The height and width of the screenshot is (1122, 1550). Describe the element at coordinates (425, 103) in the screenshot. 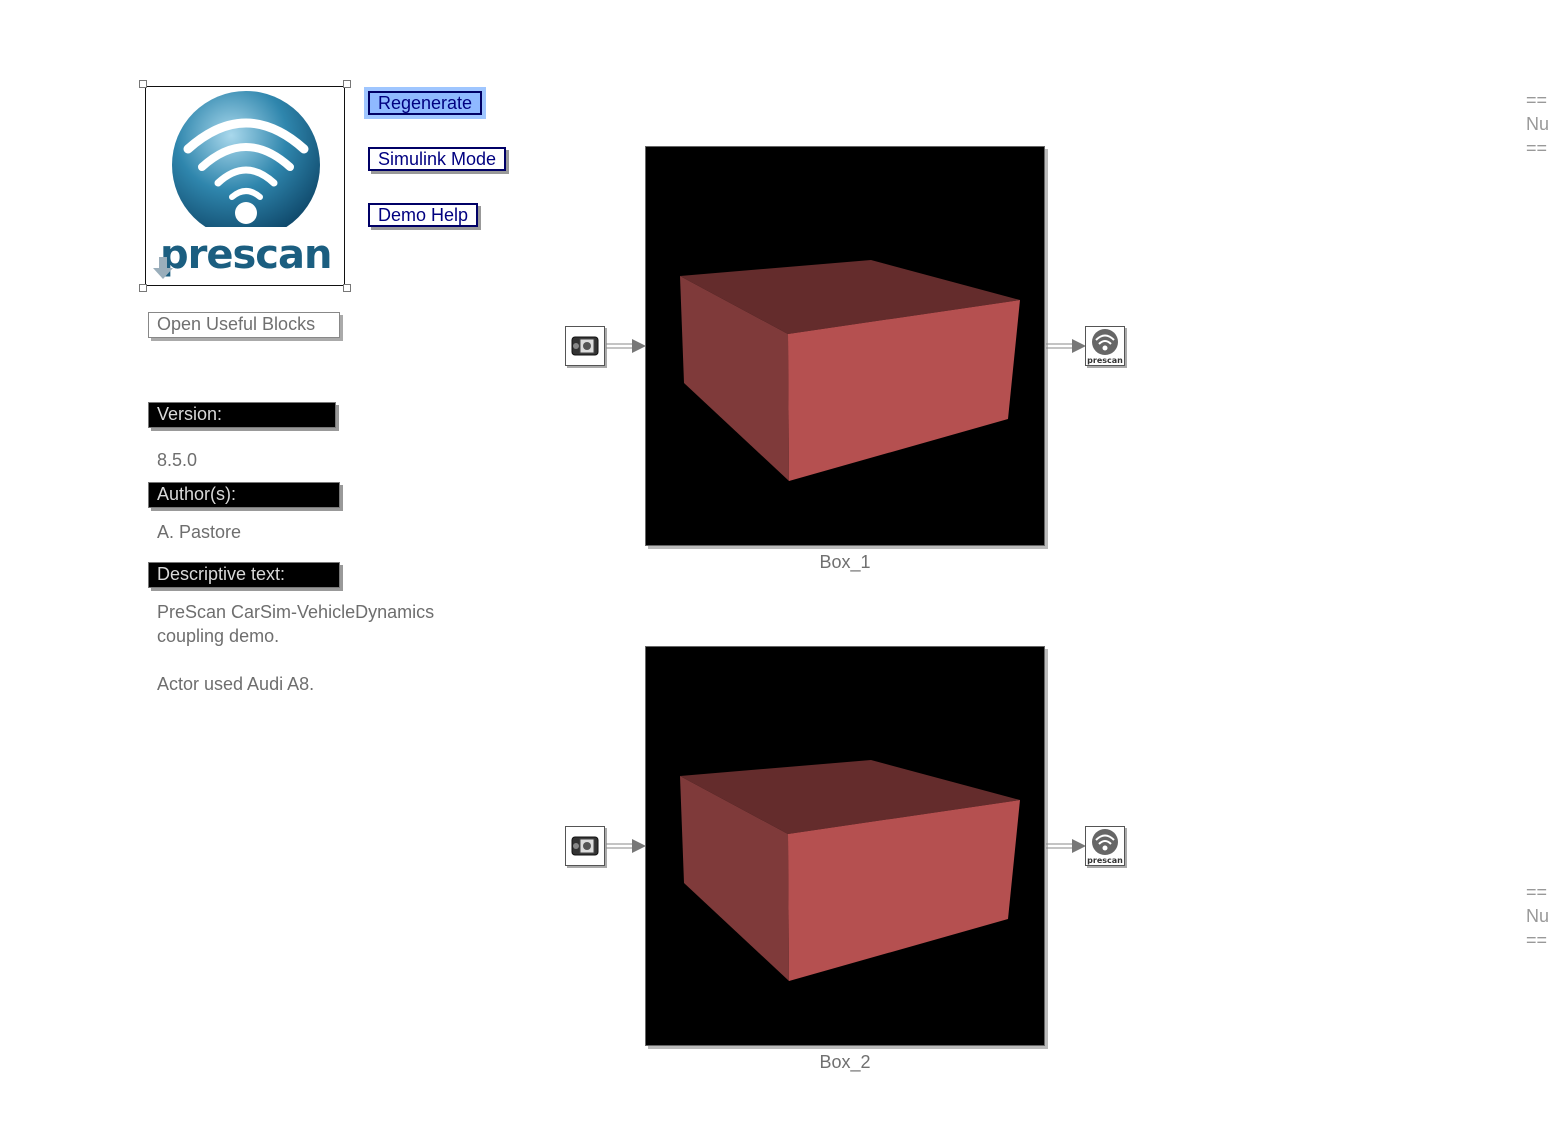

I see `regenerate-button: Regenerate` at that location.